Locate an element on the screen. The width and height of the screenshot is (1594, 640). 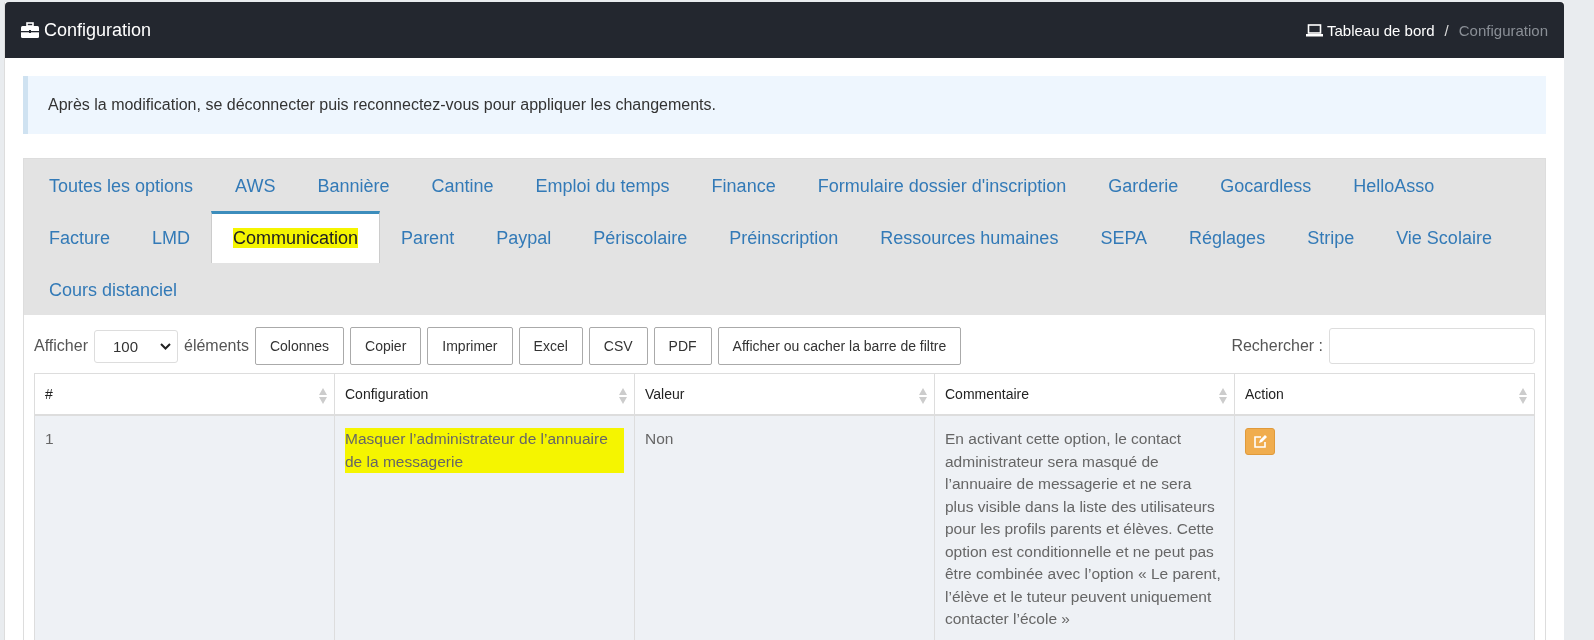
tab: Communication is located at coordinates (296, 237).